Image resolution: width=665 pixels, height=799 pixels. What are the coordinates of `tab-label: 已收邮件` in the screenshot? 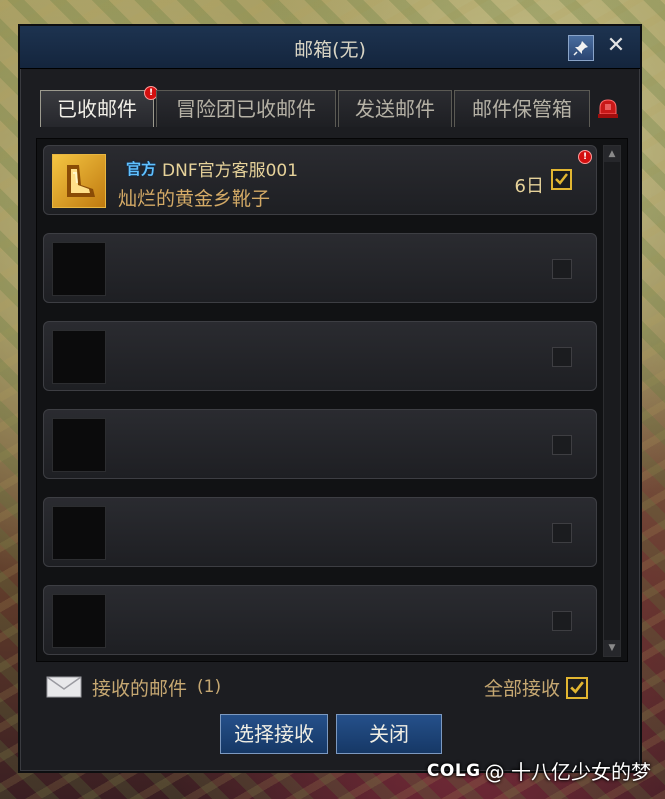 It's located at (97, 109).